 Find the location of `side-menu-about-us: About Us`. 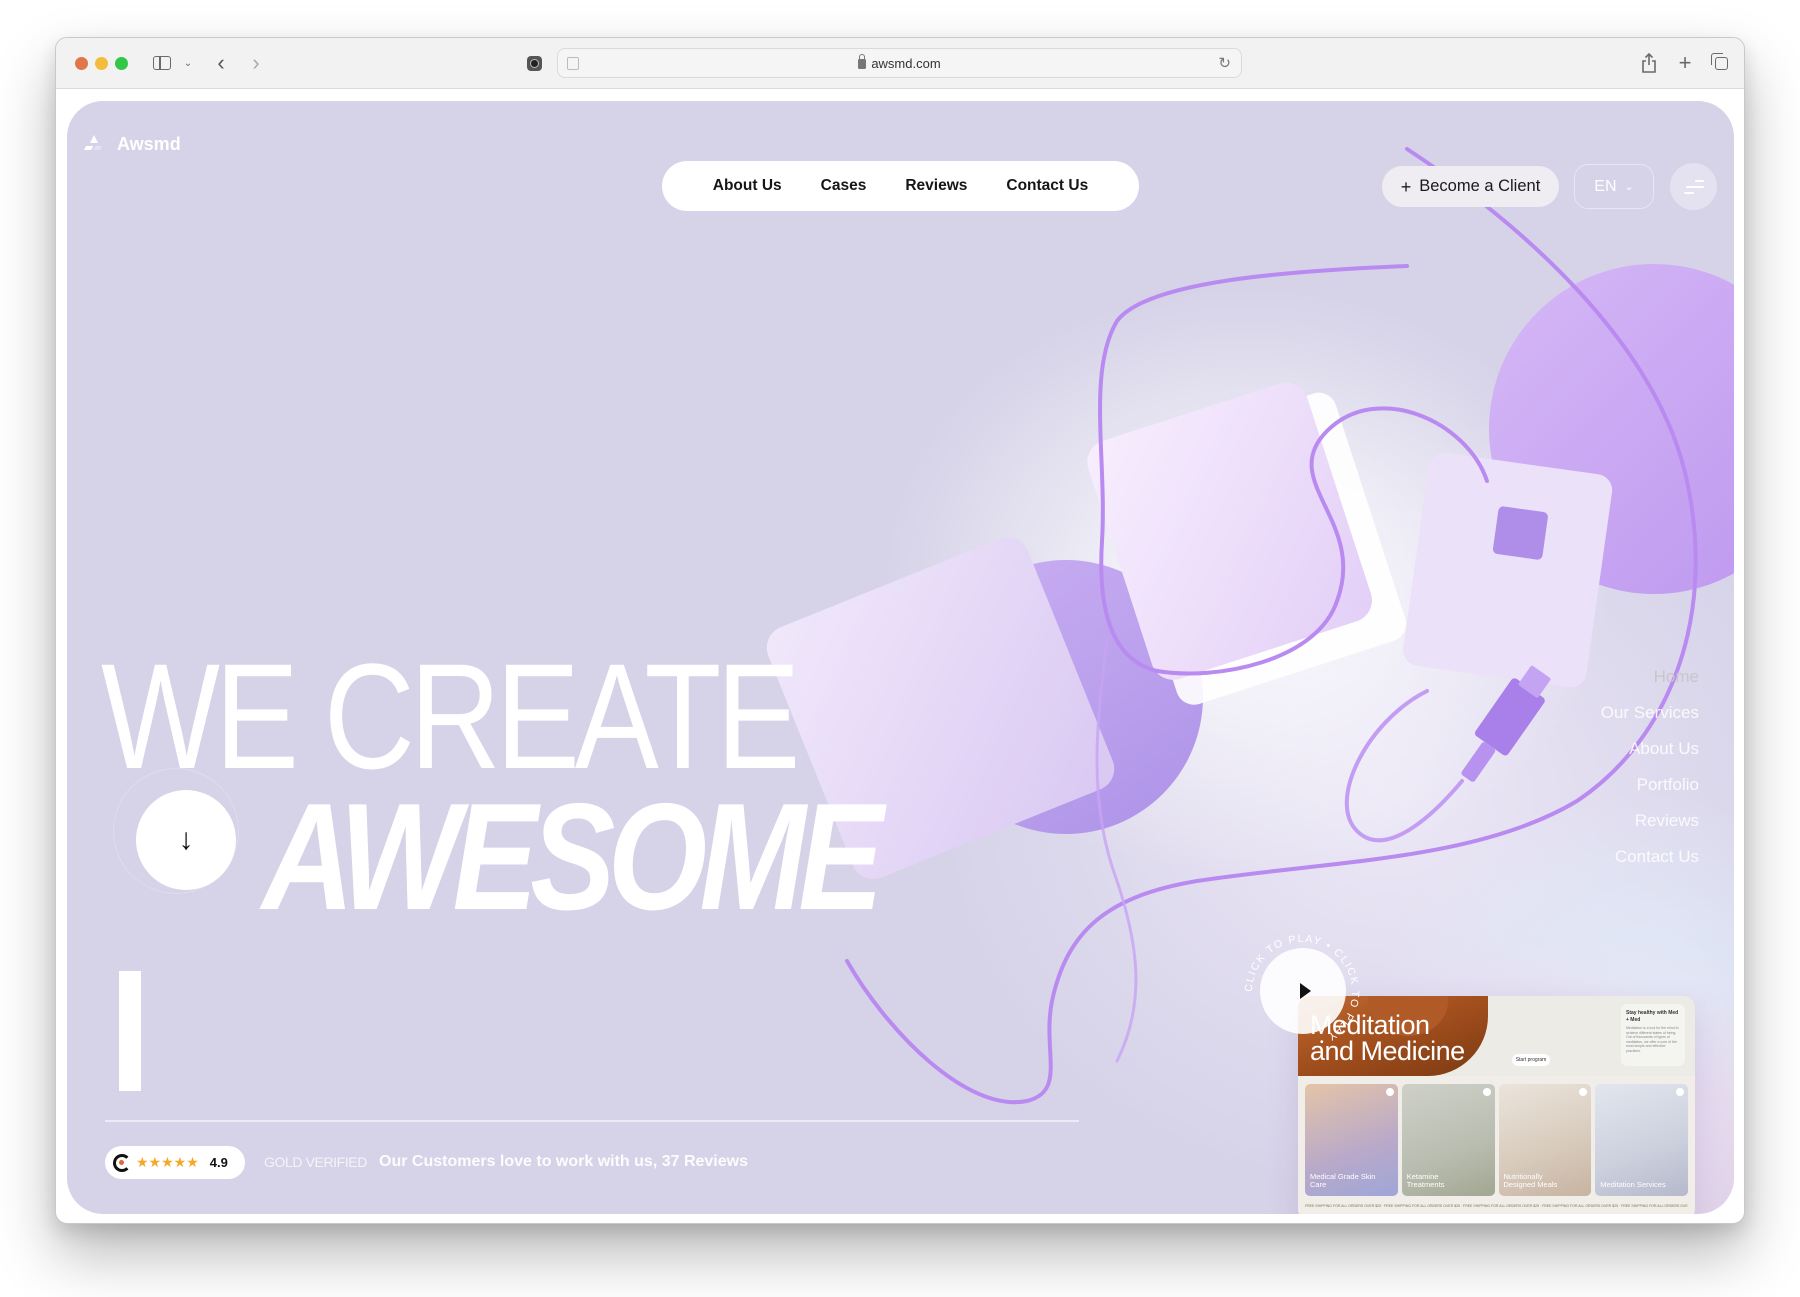

side-menu-about-us: About Us is located at coordinates (1664, 749).